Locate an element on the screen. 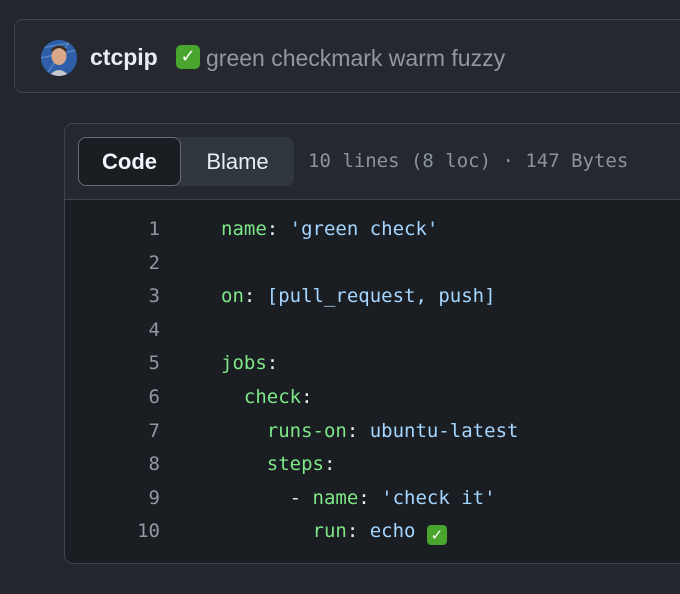  code-line: 10 run: echo ✓ is located at coordinates (372, 532).